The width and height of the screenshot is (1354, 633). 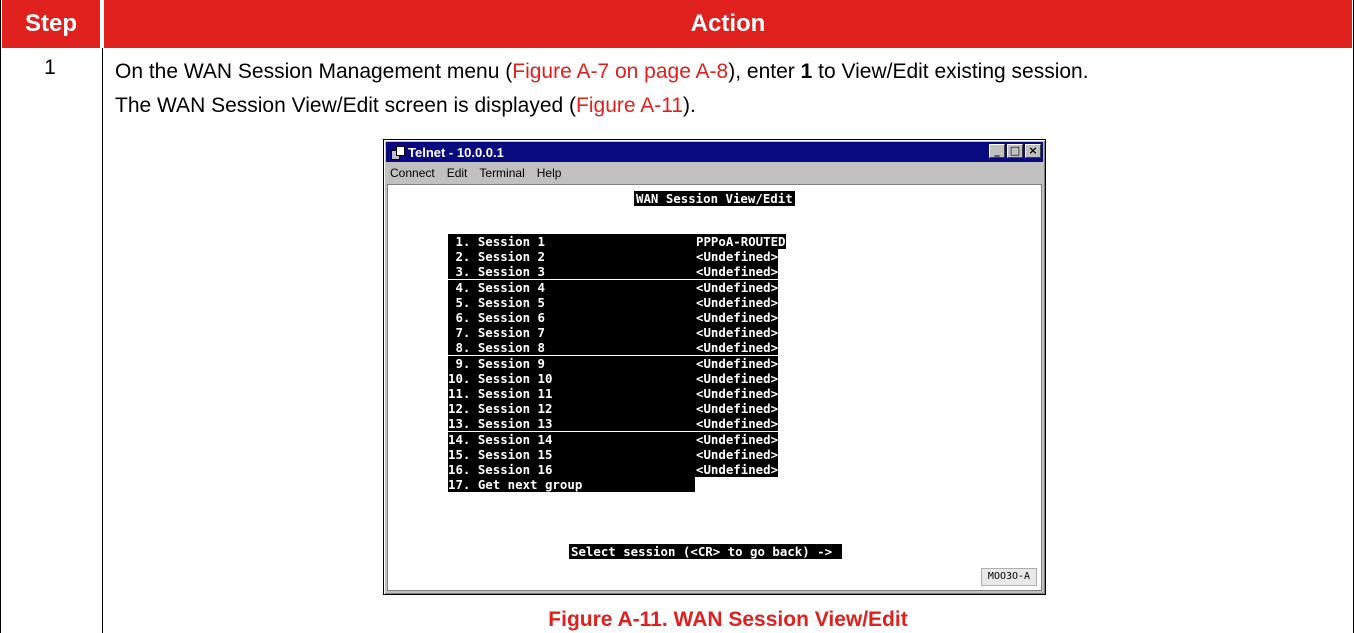 What do you see at coordinates (1009, 577) in the screenshot?
I see `figure-code: MOO3O-A` at bounding box center [1009, 577].